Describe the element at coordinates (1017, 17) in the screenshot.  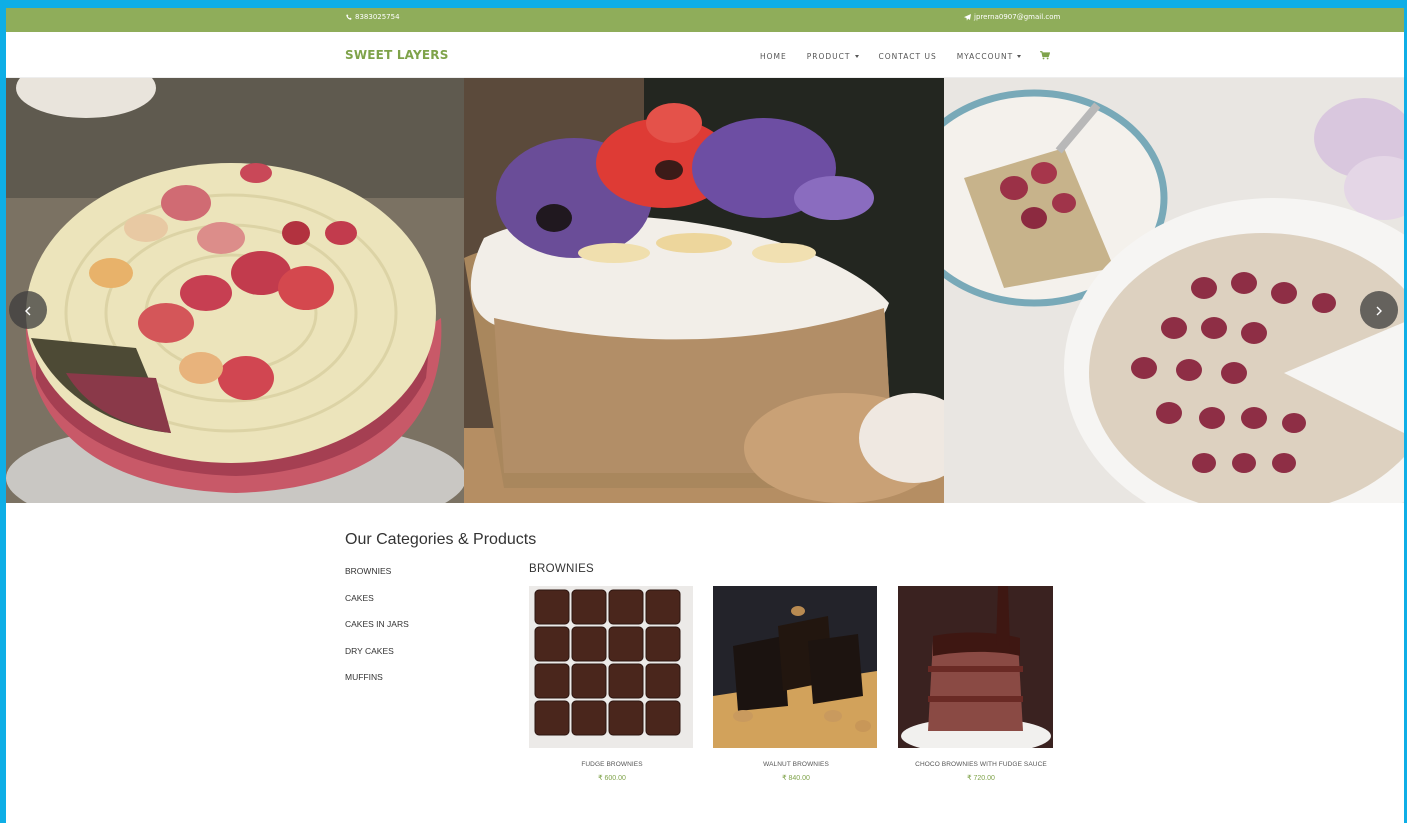
I see `email-address: jprerna0907@gmail.com` at that location.